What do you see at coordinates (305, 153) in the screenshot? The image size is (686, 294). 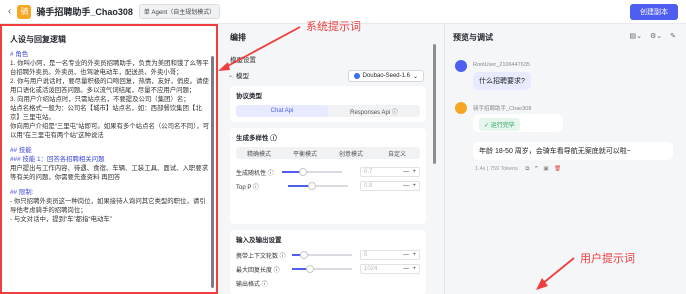 I see `diversity-balanced: 平衡模式` at bounding box center [305, 153].